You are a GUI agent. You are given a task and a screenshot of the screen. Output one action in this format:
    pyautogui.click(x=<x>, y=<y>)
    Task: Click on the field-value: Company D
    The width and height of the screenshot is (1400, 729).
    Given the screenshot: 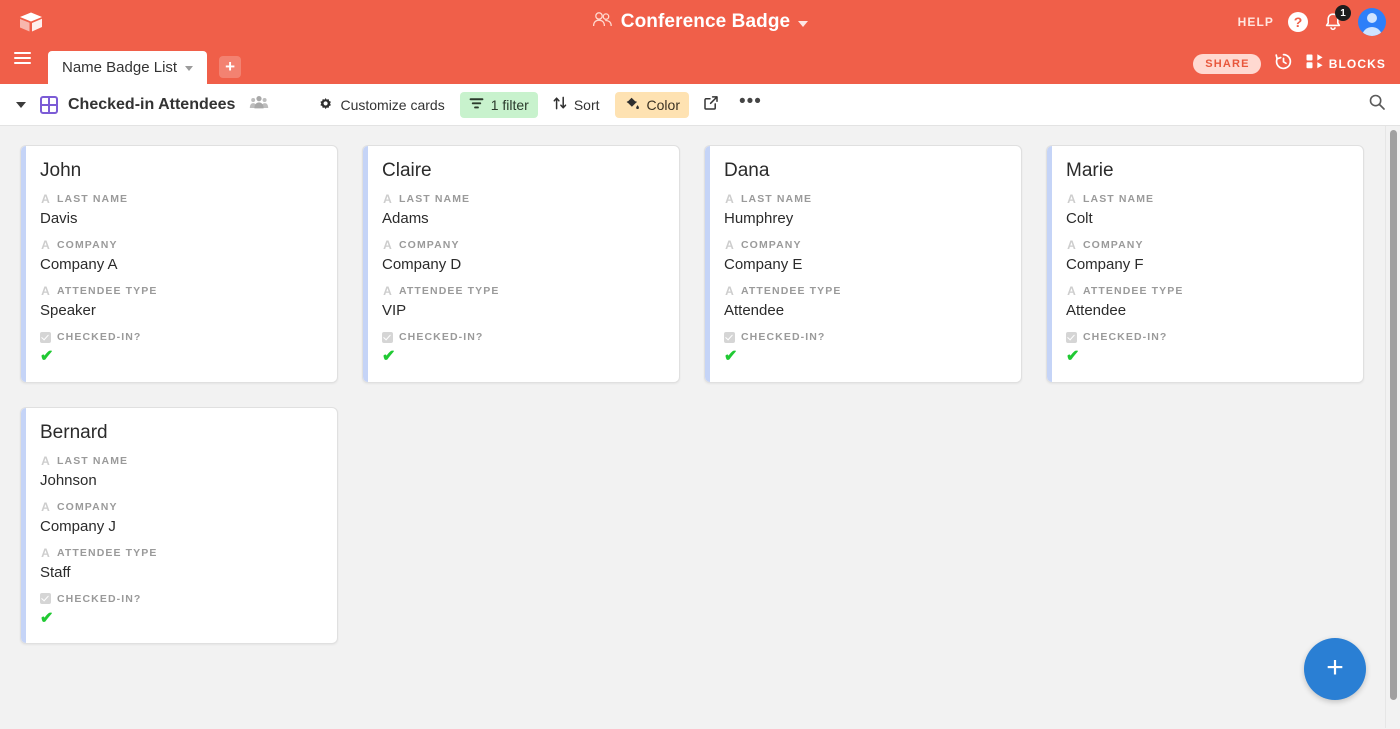 What is the action you would take?
    pyautogui.click(x=422, y=264)
    